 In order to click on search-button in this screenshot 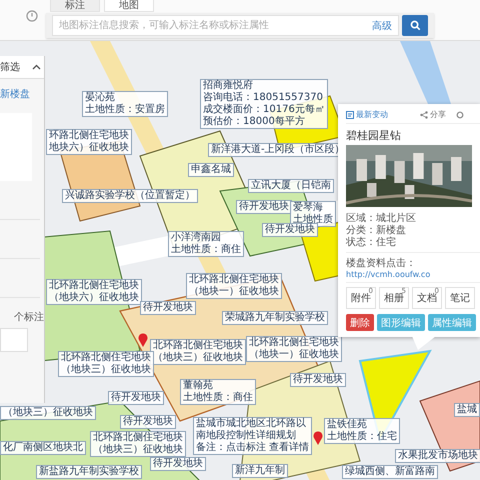, I will do `click(415, 25)`.